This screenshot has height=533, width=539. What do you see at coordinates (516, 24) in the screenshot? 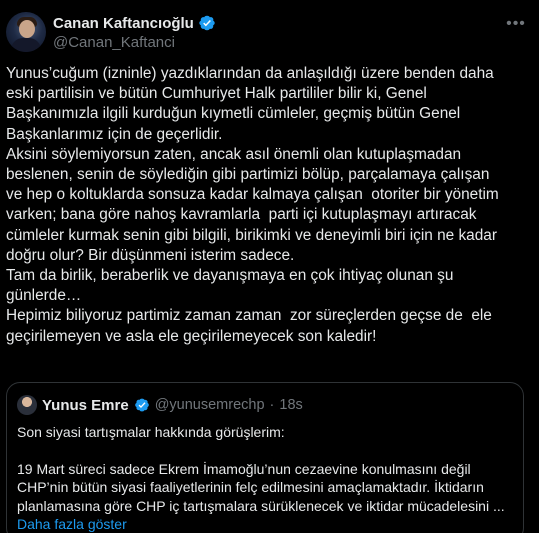
I see `more-horizontal-icon: •••` at bounding box center [516, 24].